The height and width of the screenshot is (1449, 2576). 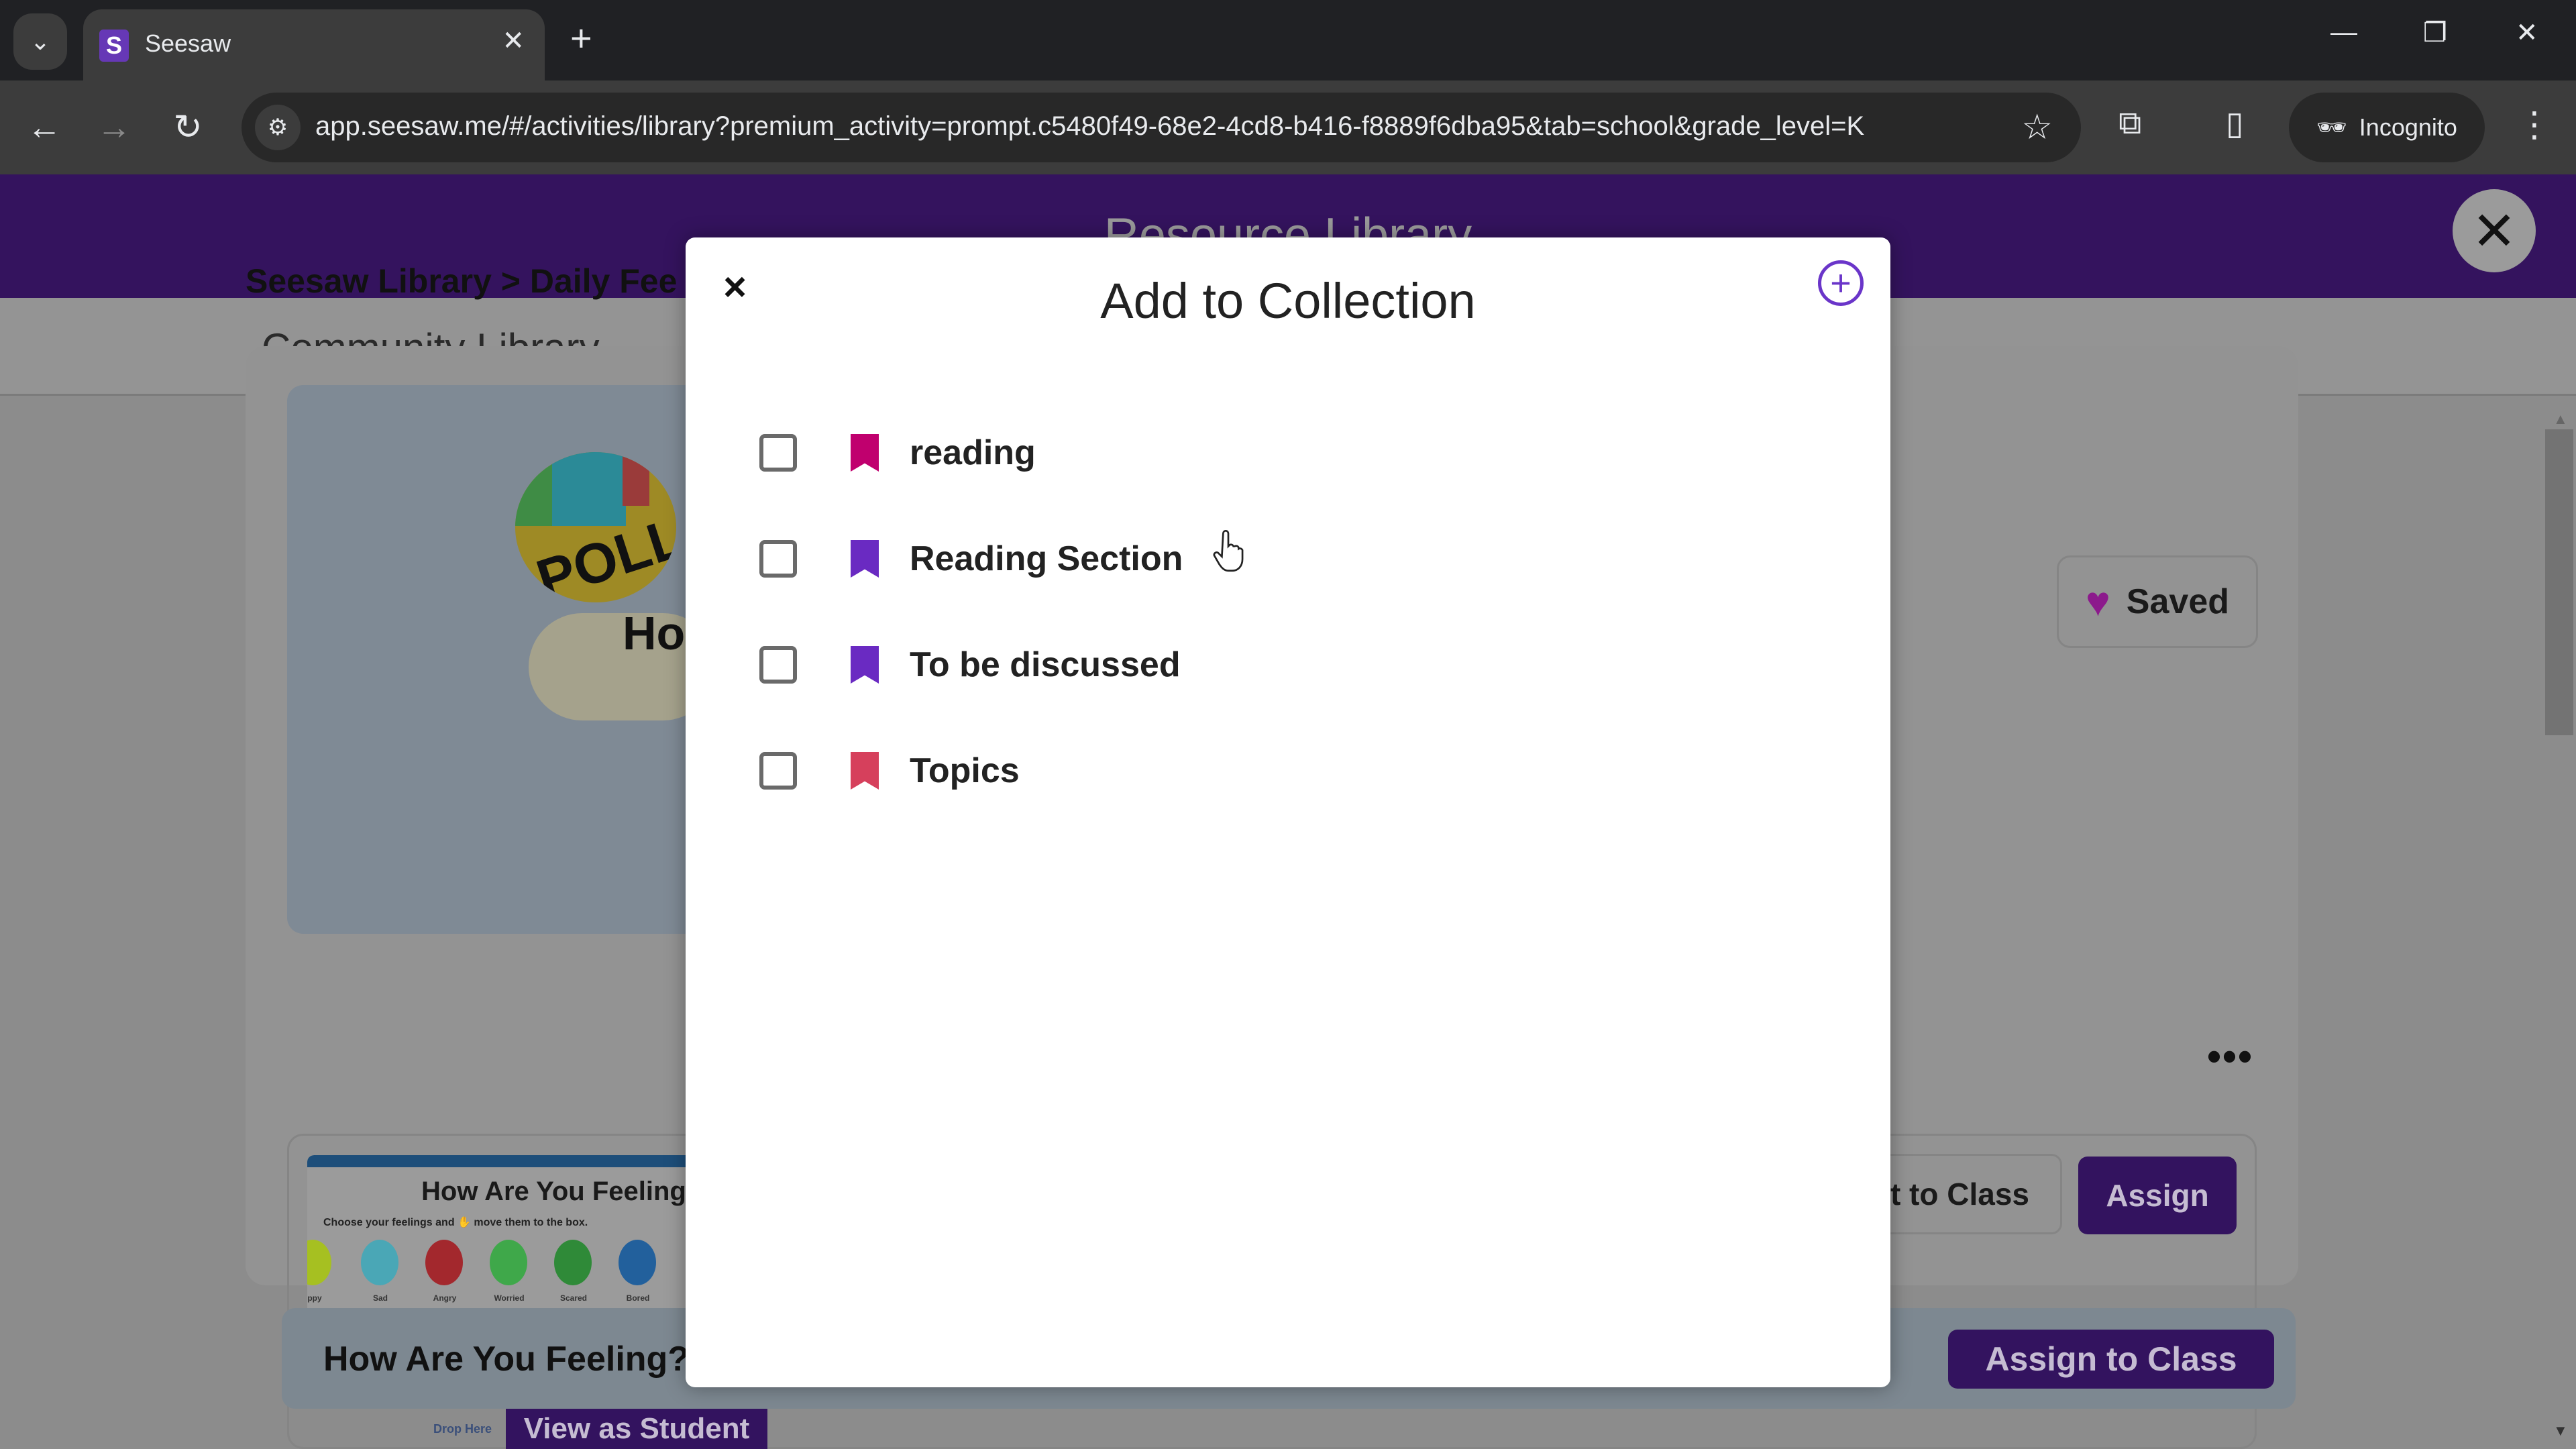 What do you see at coordinates (314, 1298) in the screenshot?
I see `face-label: ppy` at bounding box center [314, 1298].